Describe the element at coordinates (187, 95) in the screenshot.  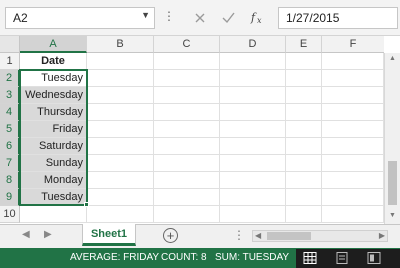
I see `cell-c3` at that location.